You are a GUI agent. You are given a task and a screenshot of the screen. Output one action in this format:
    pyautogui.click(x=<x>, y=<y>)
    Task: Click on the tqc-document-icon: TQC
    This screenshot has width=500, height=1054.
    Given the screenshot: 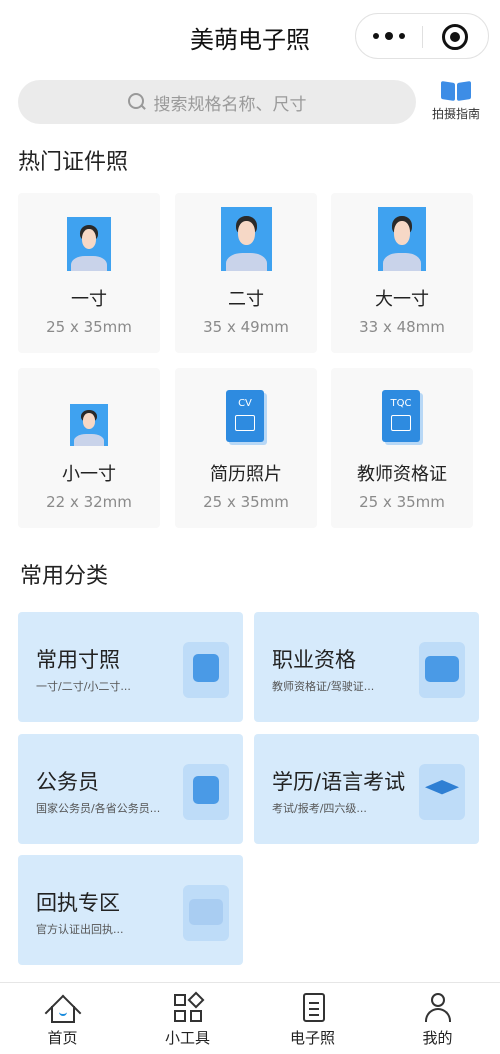 What is the action you would take?
    pyautogui.click(x=401, y=416)
    